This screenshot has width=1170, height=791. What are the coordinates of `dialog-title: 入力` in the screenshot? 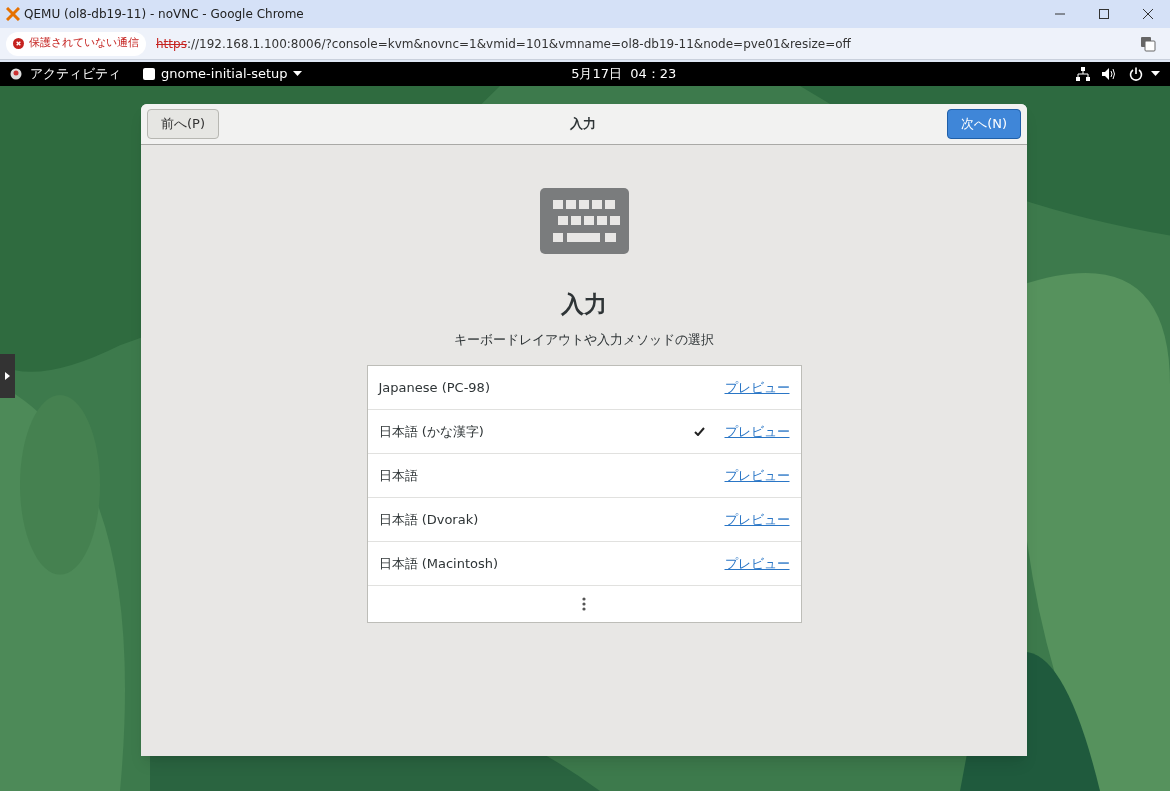 It's located at (583, 124).